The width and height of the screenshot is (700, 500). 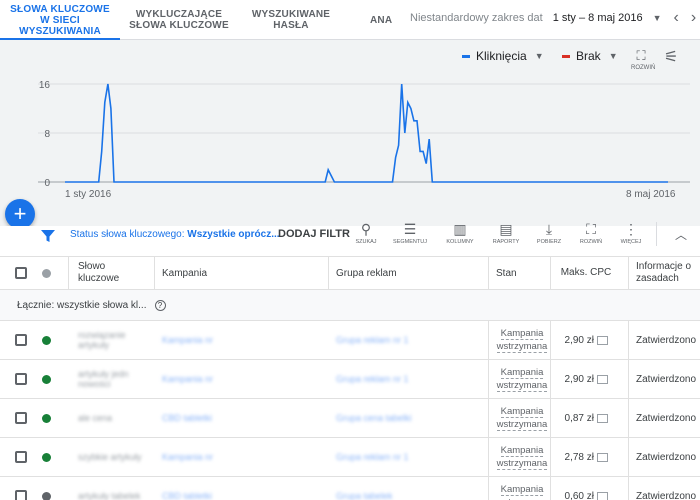 What do you see at coordinates (113, 418) in the screenshot?
I see `keyword-cell: ale cena` at bounding box center [113, 418].